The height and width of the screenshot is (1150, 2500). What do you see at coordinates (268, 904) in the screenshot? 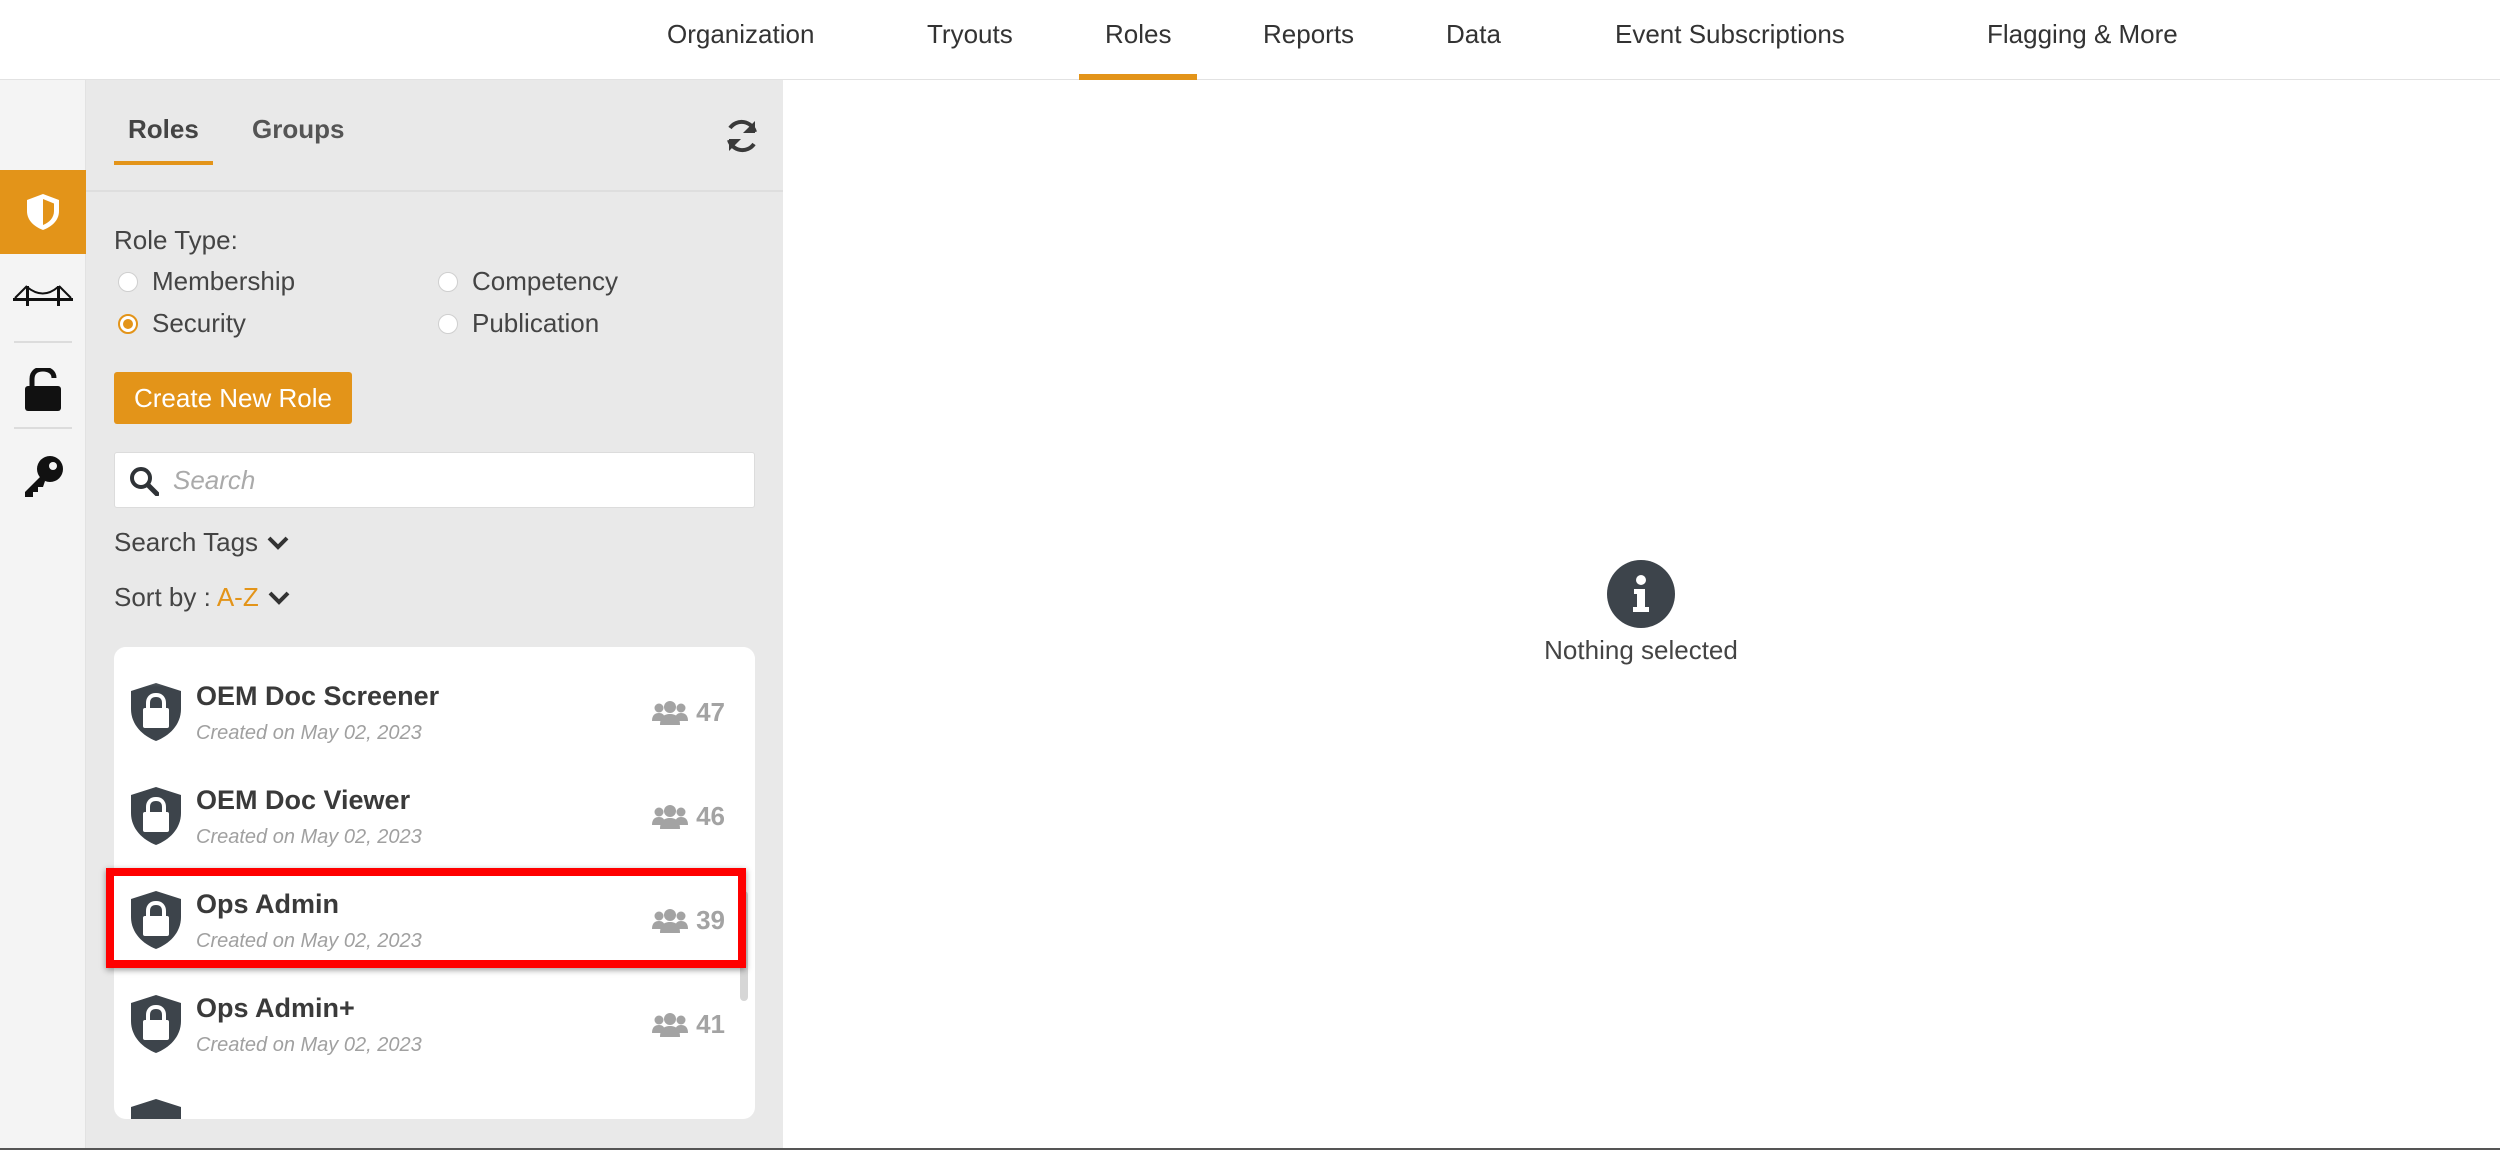
I see `role-name: Ops Admin` at bounding box center [268, 904].